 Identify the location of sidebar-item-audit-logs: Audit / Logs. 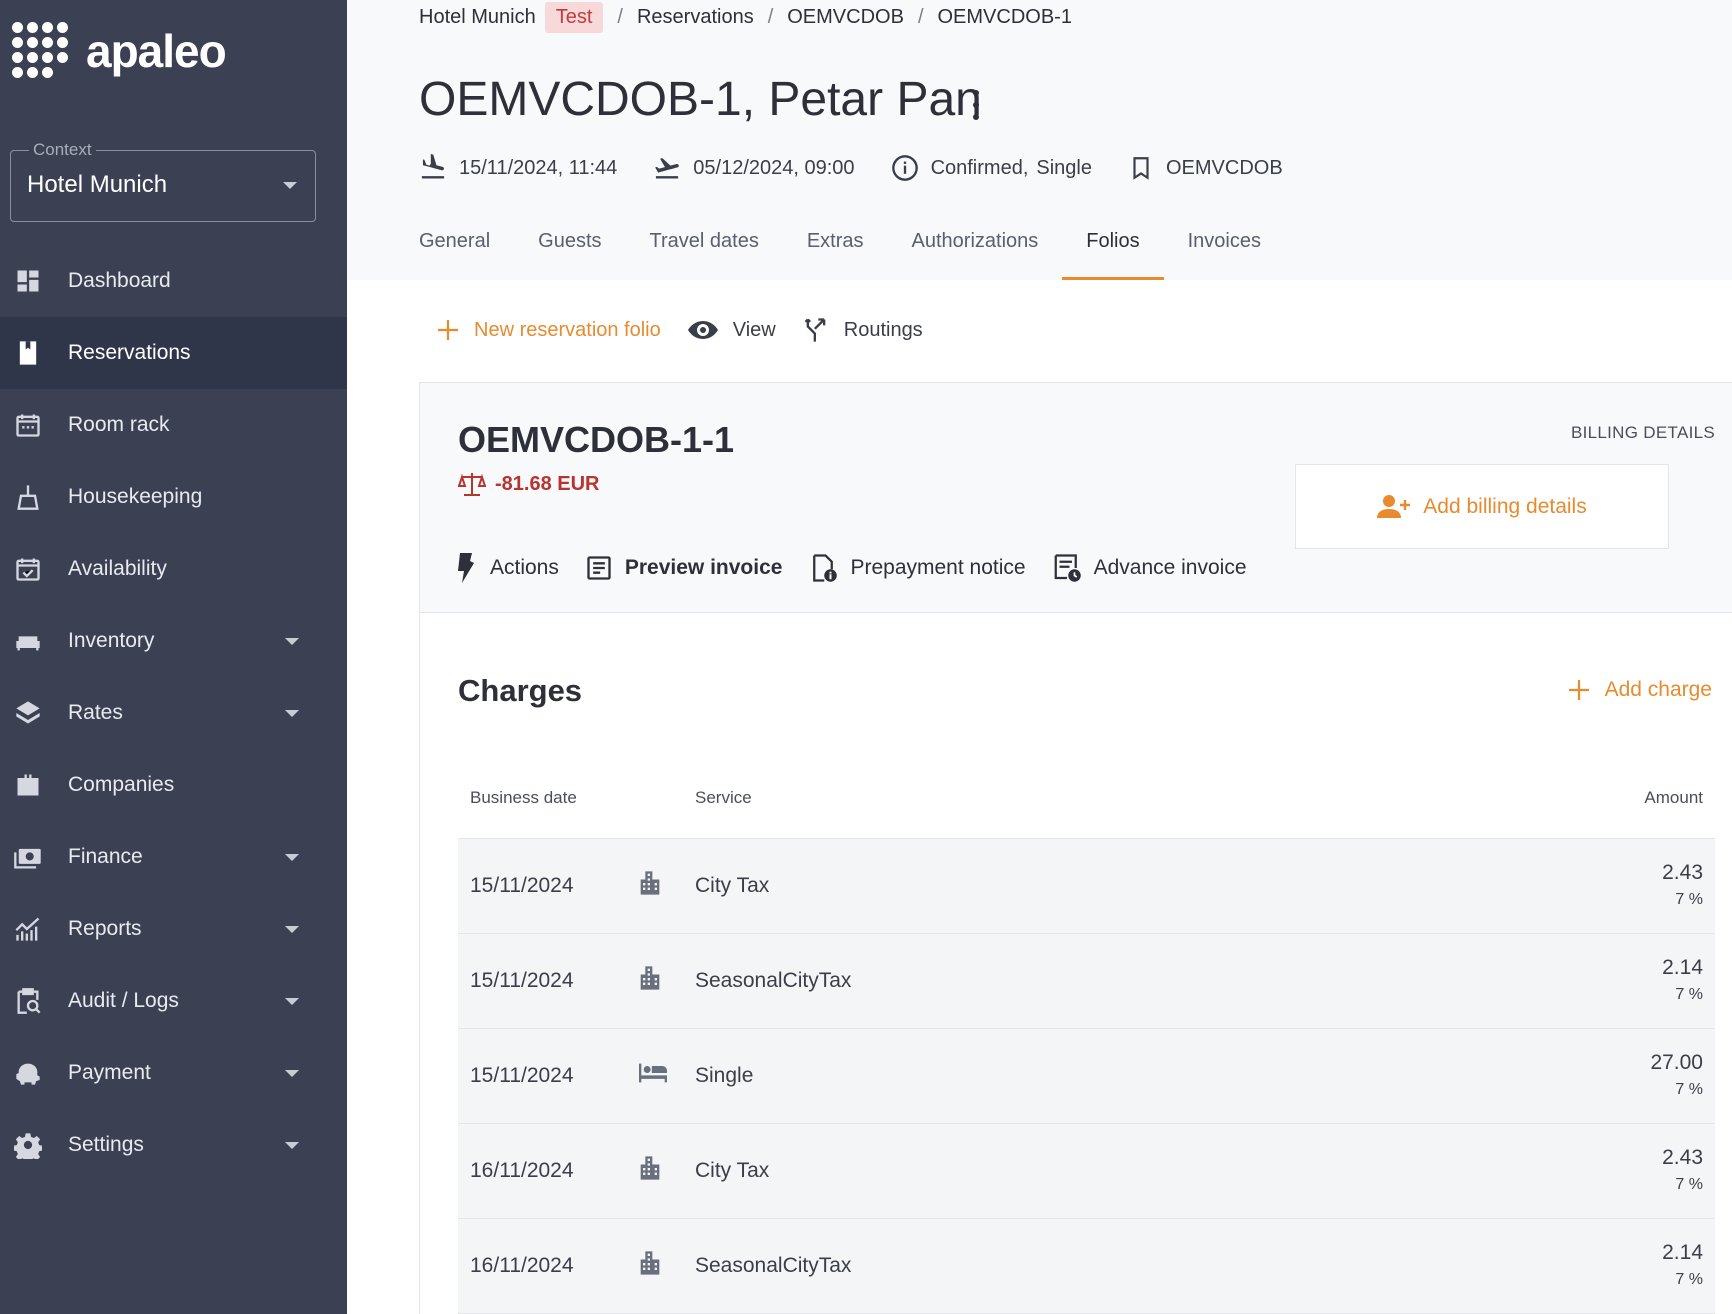
(173, 1001).